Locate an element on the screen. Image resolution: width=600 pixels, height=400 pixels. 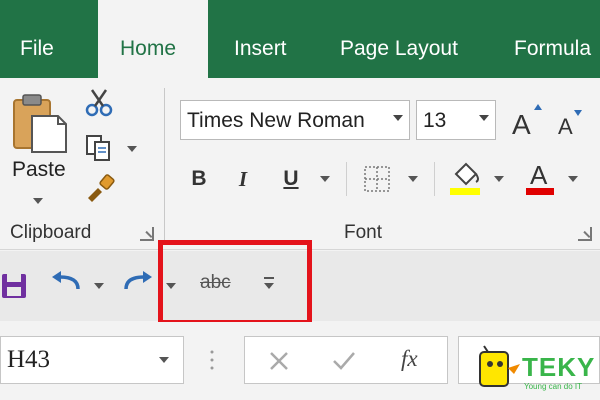
tab-page-layout: Page Layout is located at coordinates (399, 39).